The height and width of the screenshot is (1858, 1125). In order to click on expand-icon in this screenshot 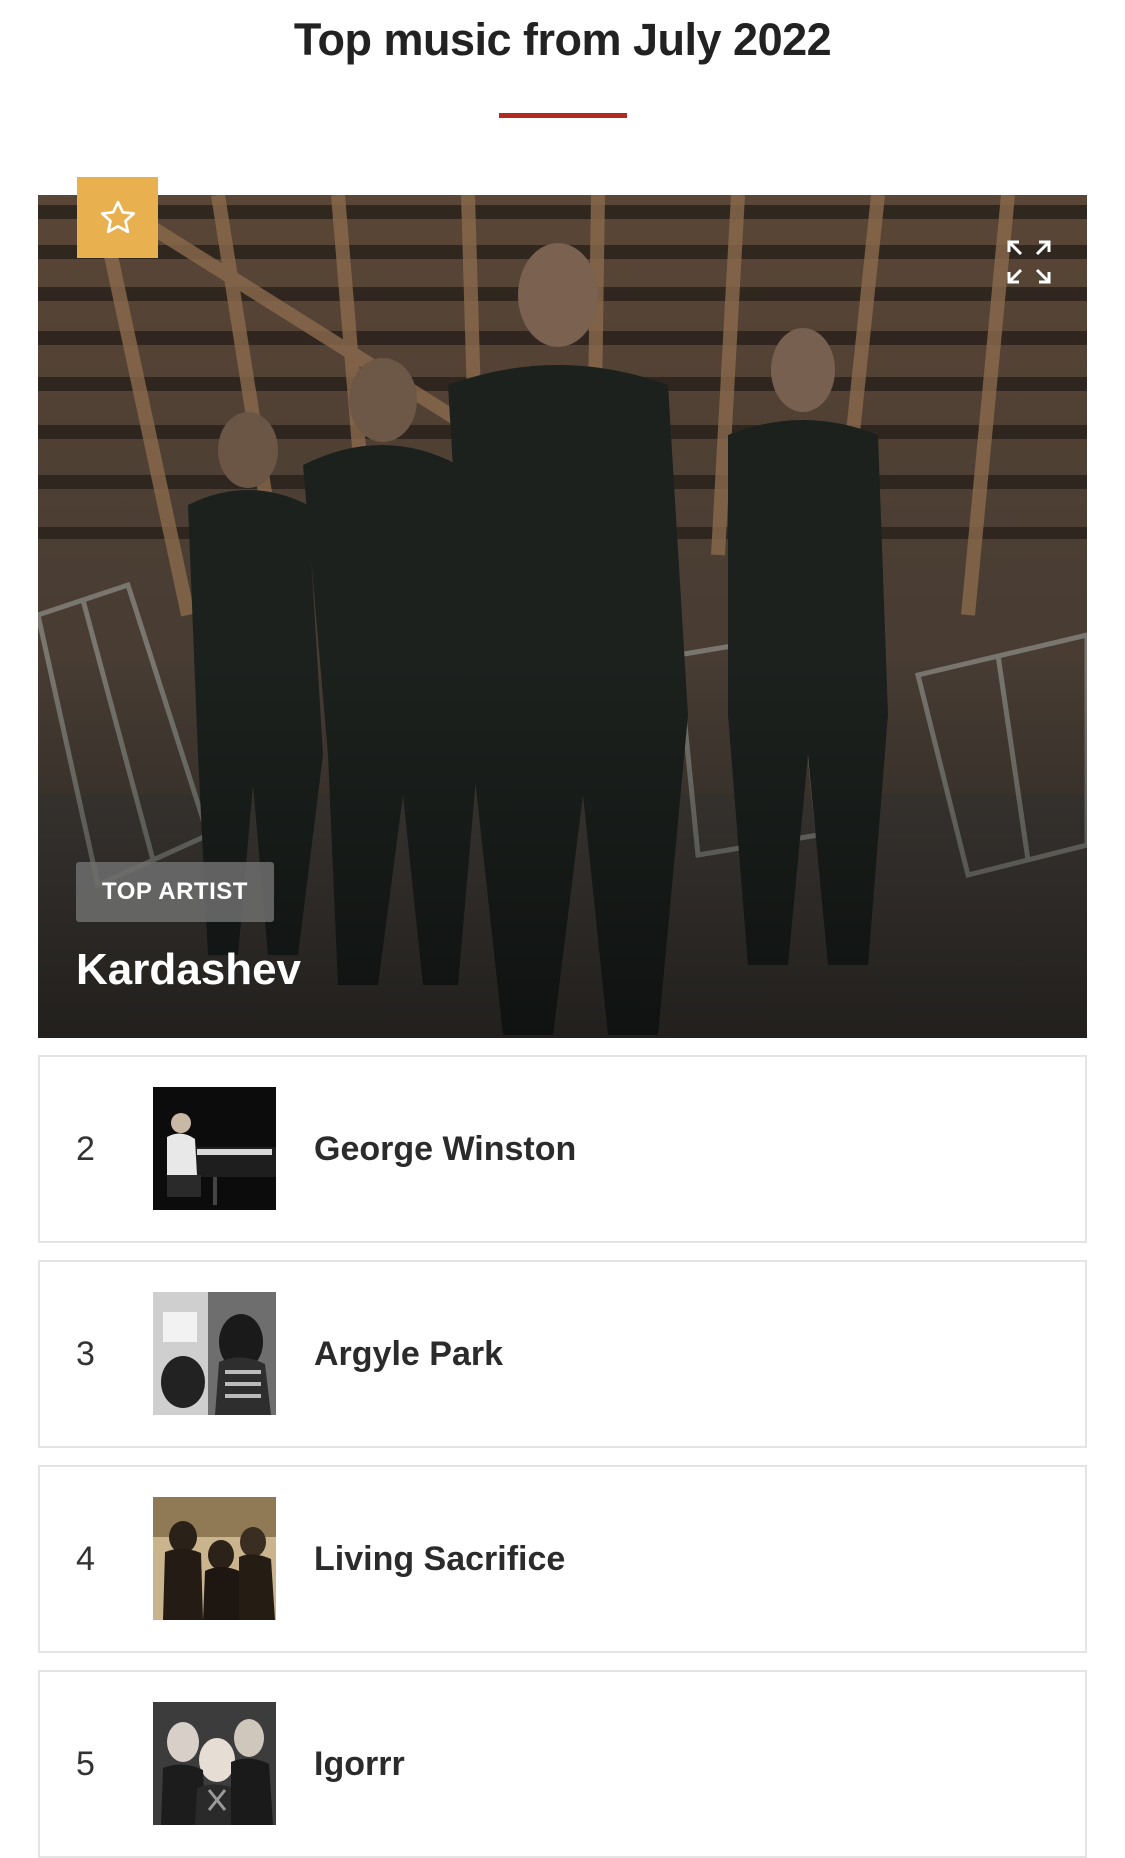, I will do `click(1029, 262)`.